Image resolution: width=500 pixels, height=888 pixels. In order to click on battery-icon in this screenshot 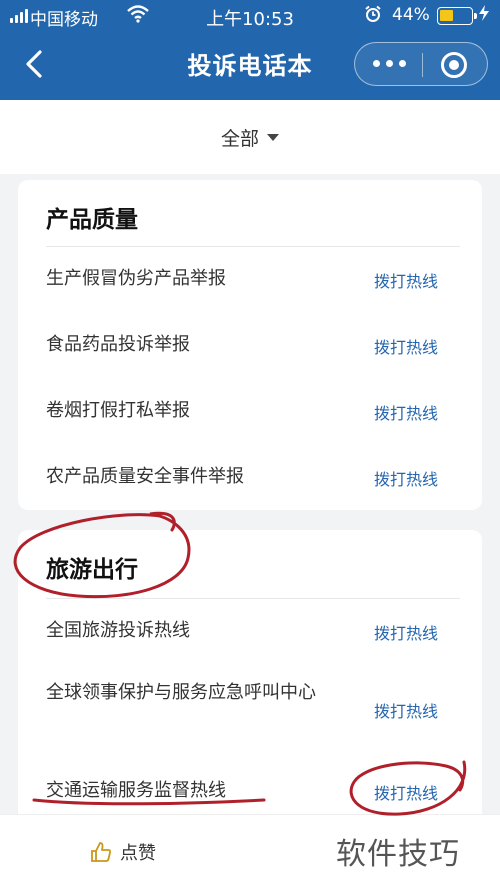, I will do `click(457, 16)`.